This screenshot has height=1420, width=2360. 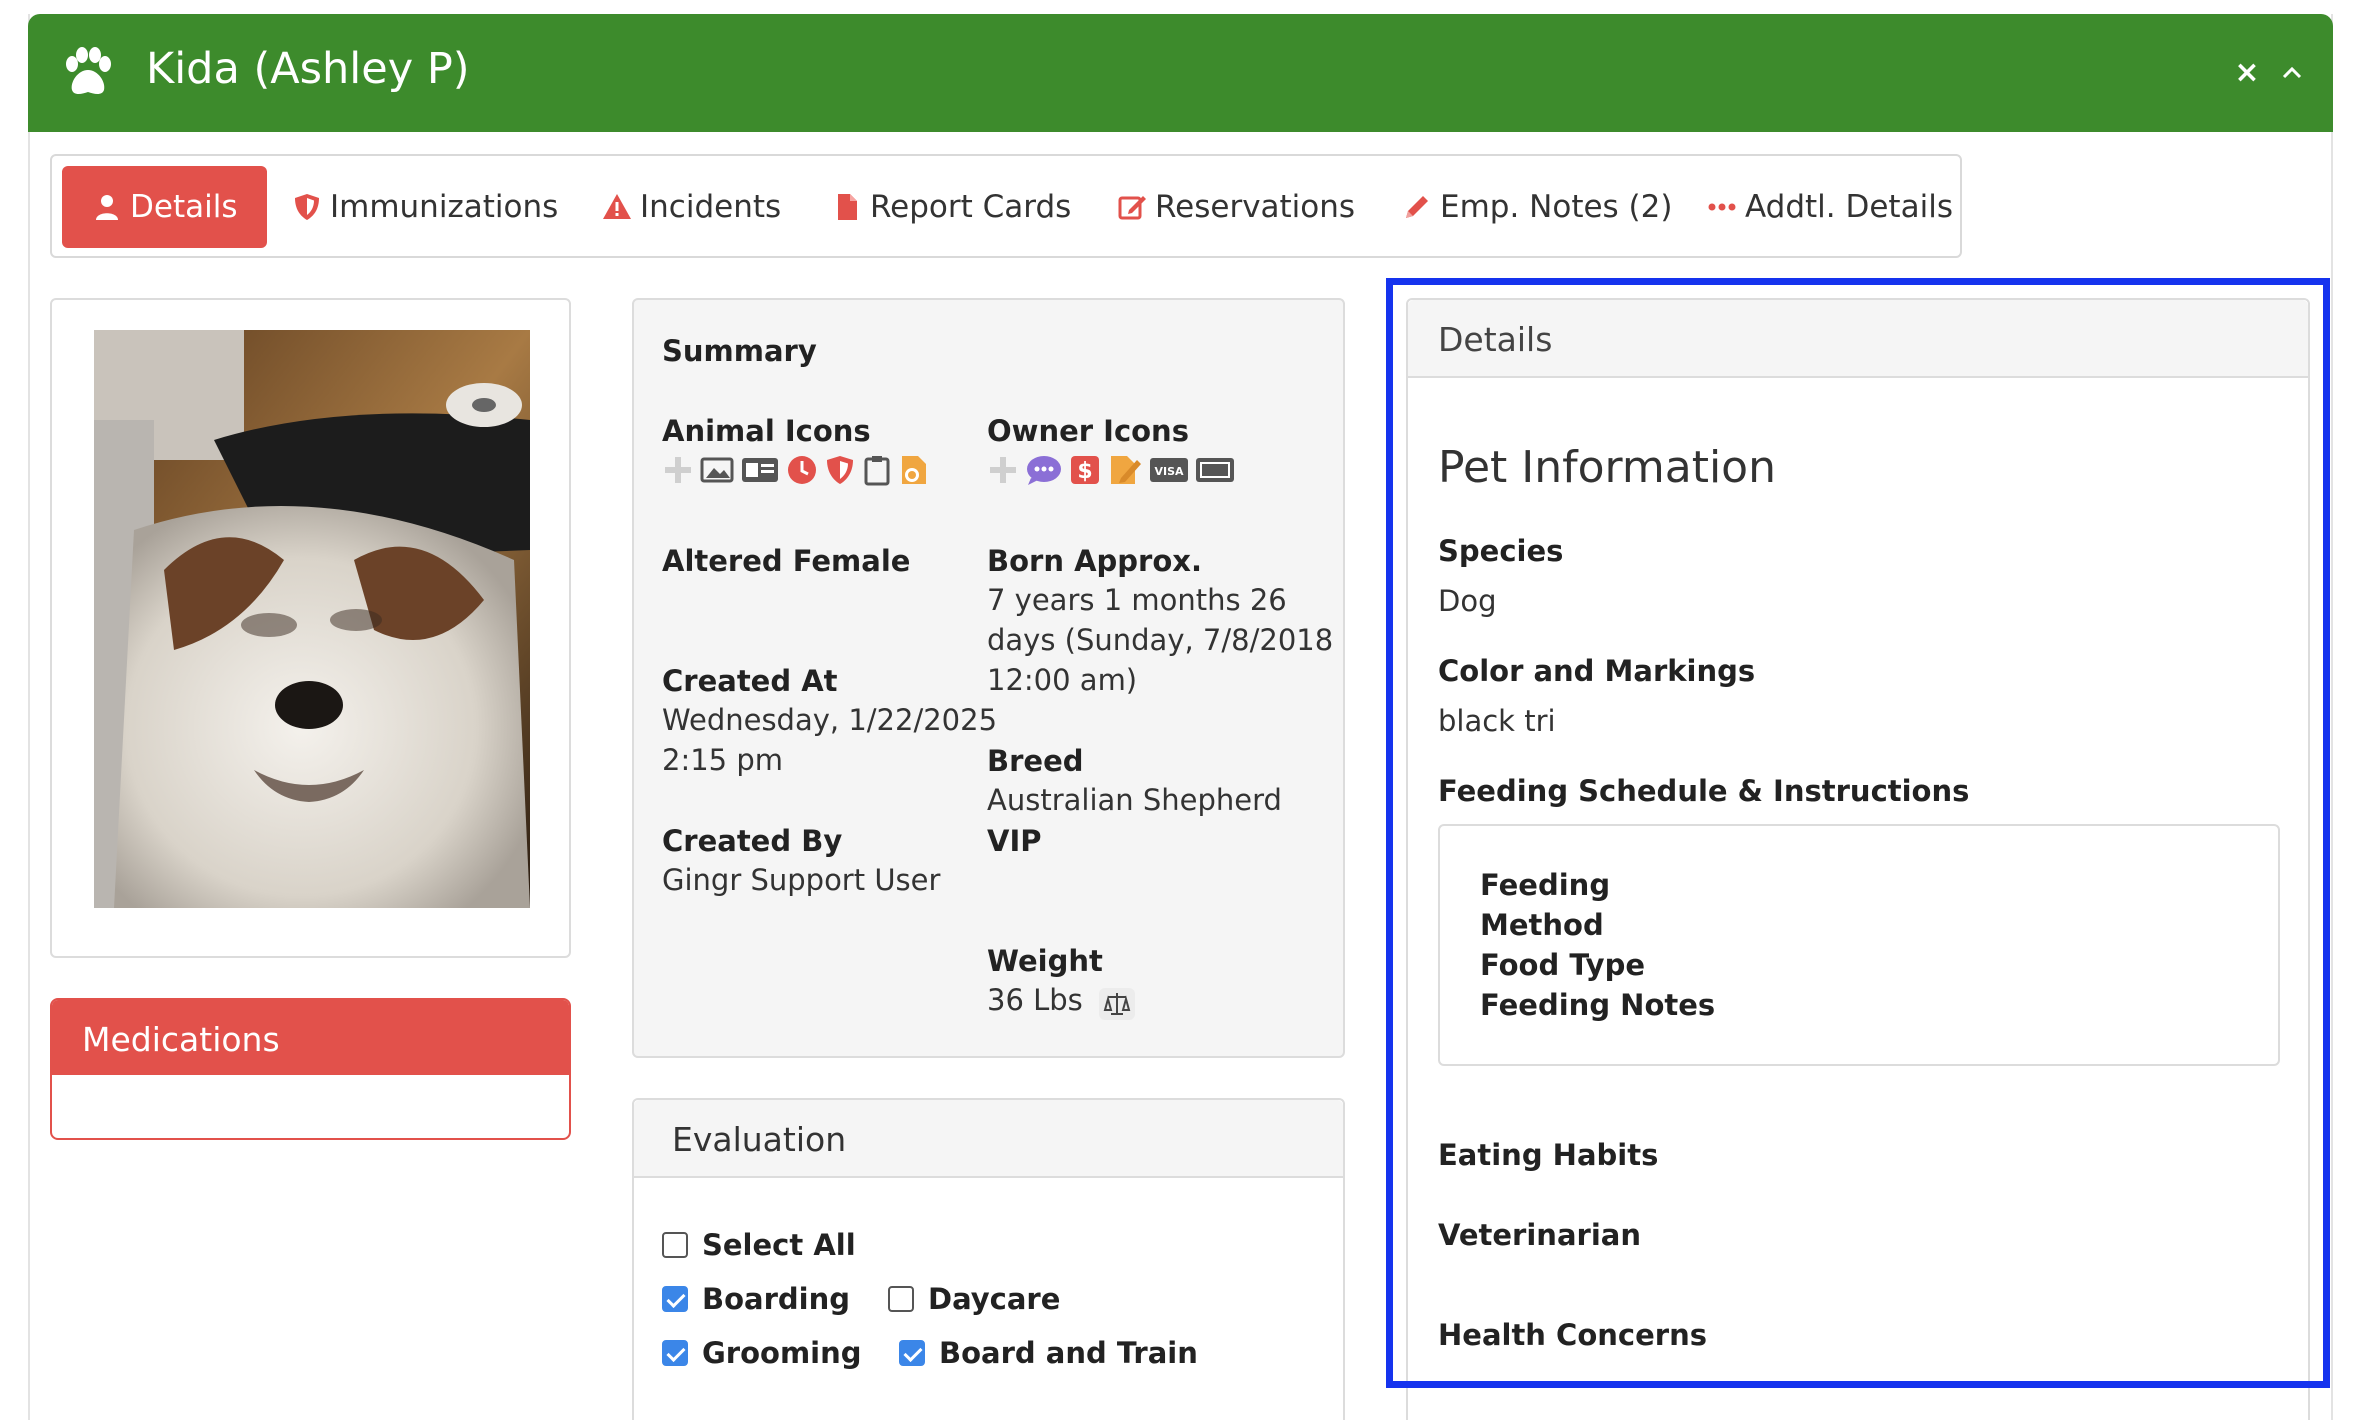 What do you see at coordinates (759, 1245) in the screenshot?
I see `checkbox-select-all: Select All` at bounding box center [759, 1245].